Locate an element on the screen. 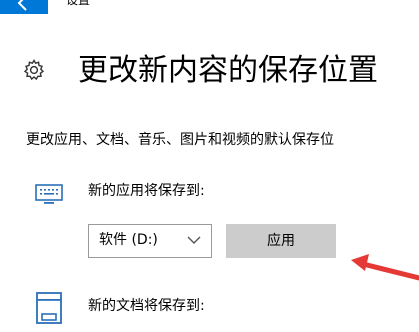  page-title: 更改新内容的保存位置 is located at coordinates (228, 70).